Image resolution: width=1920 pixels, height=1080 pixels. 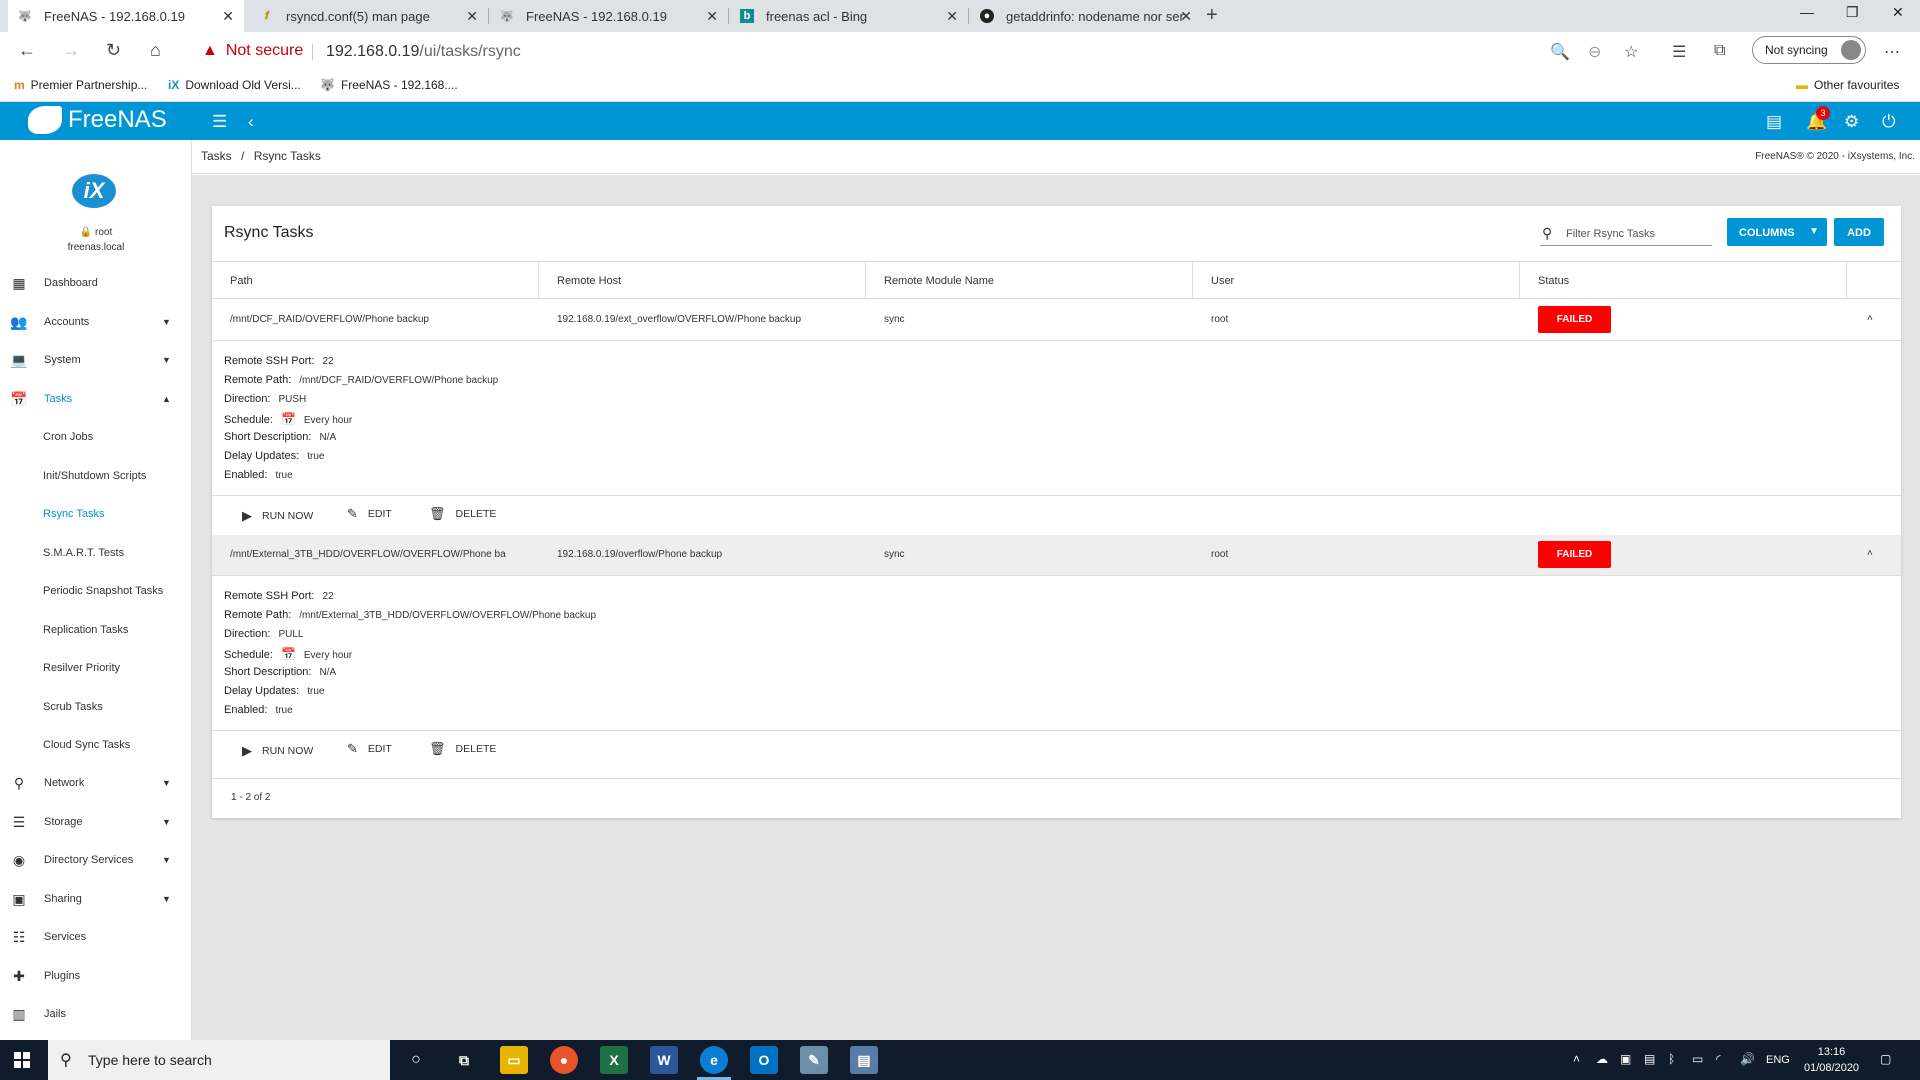 I want to click on browser-tab: 🐺 FreeNAS - 192.168.0.19 ✕, so click(x=609, y=16).